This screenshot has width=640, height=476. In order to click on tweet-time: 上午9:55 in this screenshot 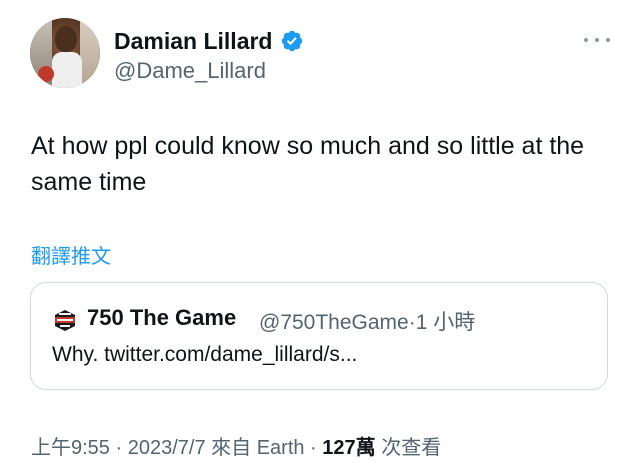, I will do `click(70, 448)`.